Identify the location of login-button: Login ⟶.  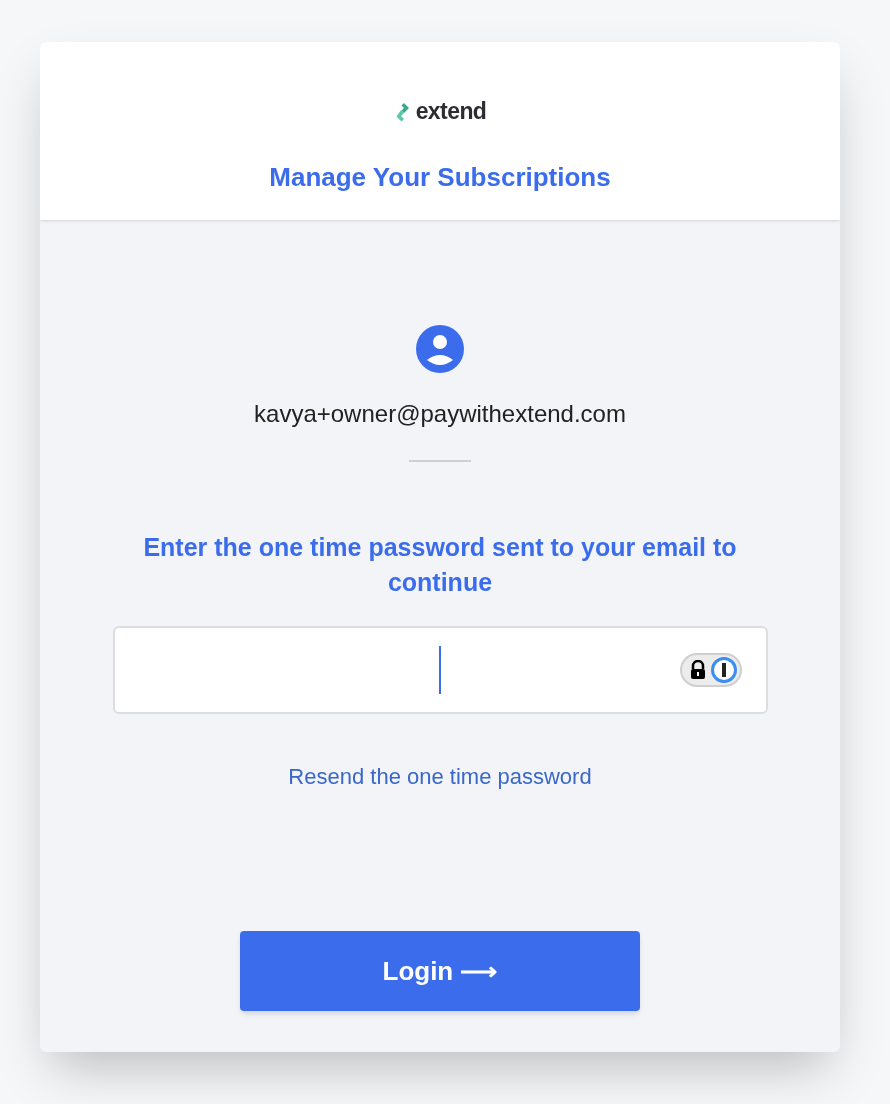
(440, 971).